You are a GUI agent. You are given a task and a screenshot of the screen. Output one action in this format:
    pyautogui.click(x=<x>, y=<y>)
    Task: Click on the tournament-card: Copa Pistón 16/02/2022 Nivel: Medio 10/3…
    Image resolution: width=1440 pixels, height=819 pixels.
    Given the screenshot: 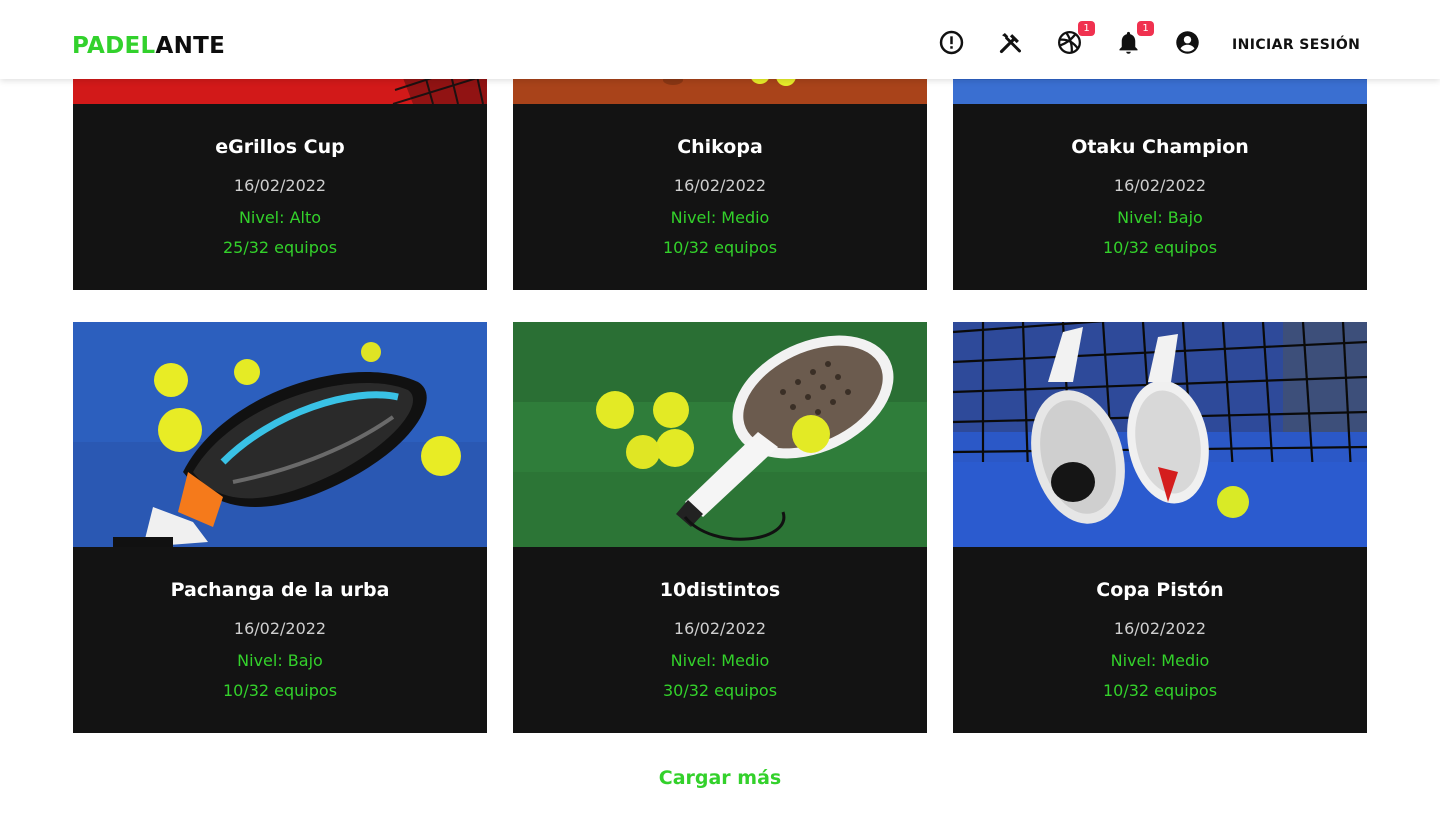 What is the action you would take?
    pyautogui.click(x=1160, y=527)
    